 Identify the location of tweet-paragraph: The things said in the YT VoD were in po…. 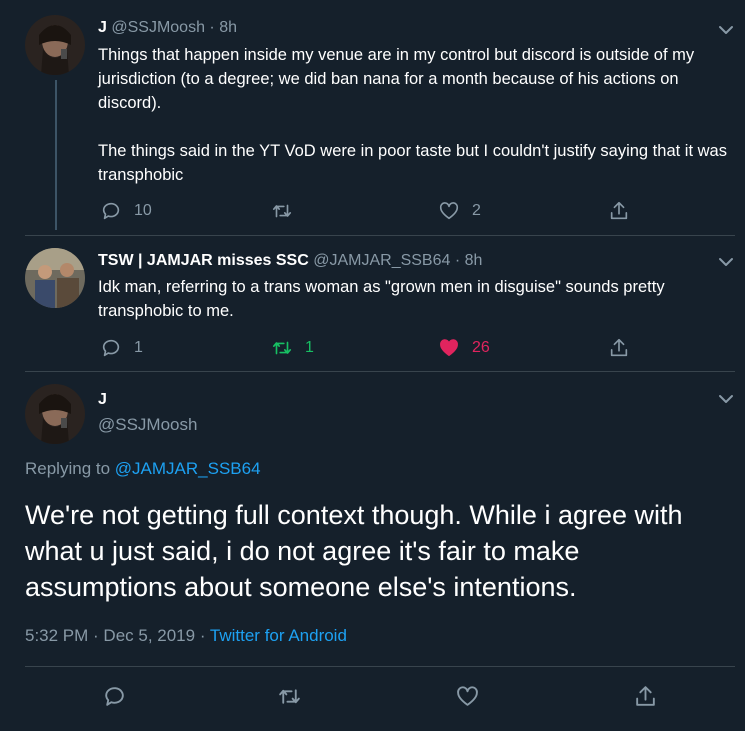
(412, 163).